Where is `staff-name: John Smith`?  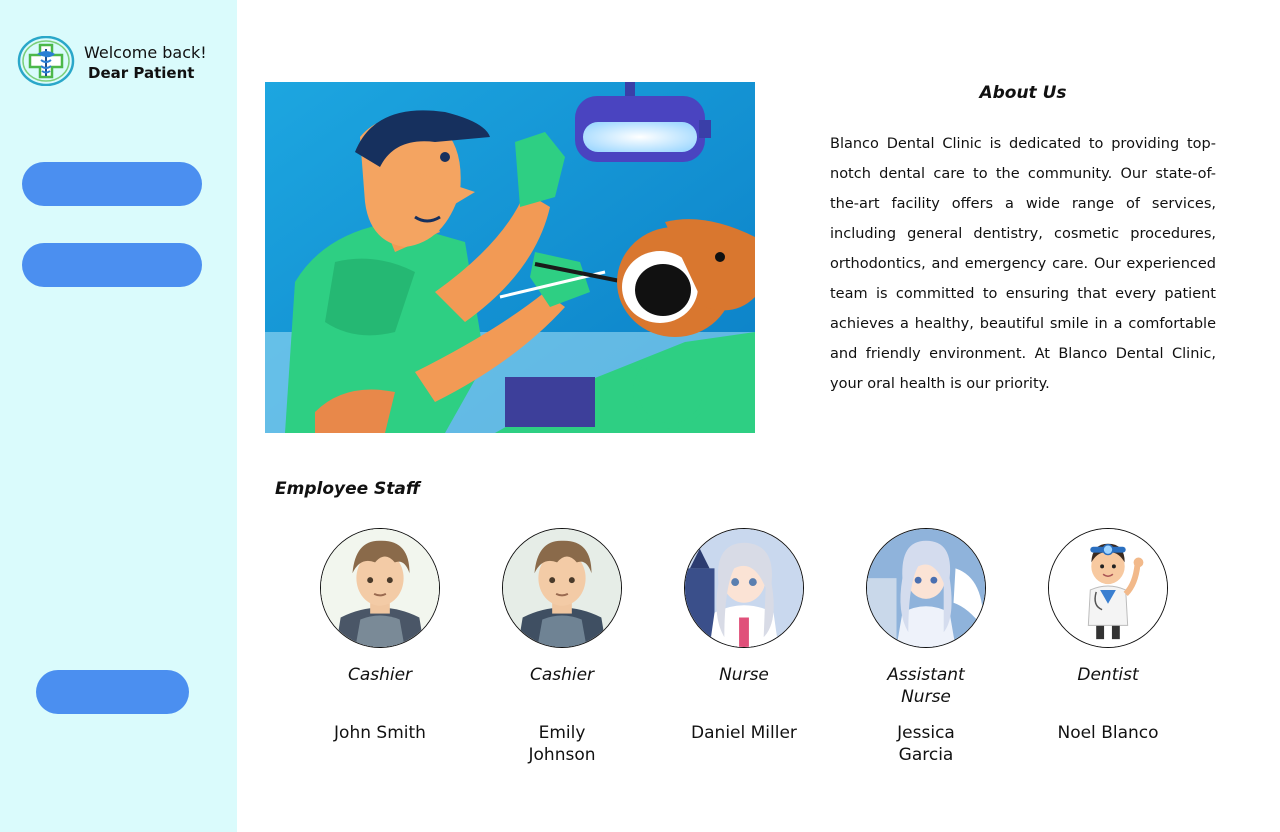 staff-name: John Smith is located at coordinates (380, 733).